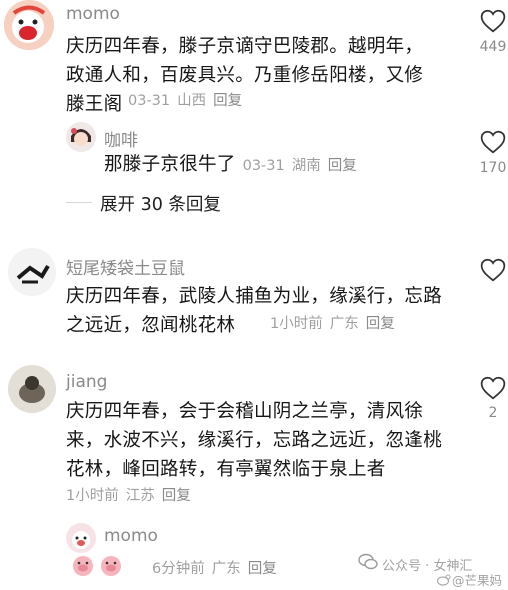 The width and height of the screenshot is (508, 590). Describe the element at coordinates (131, 536) in the screenshot. I see `reply-username: momo` at that location.